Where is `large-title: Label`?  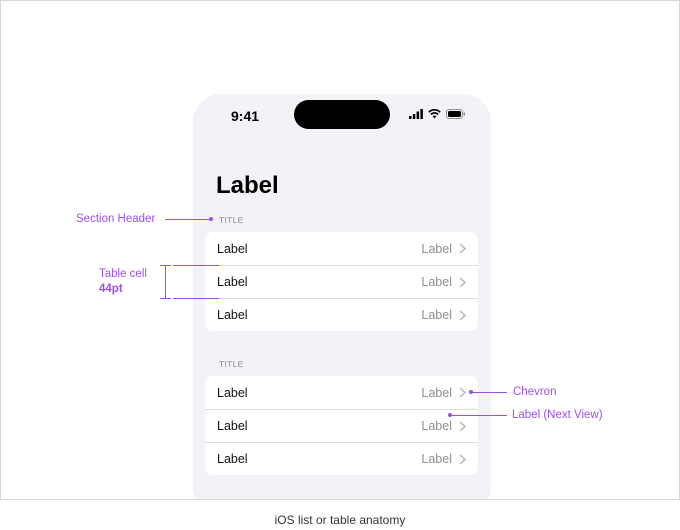
large-title: Label is located at coordinates (247, 185).